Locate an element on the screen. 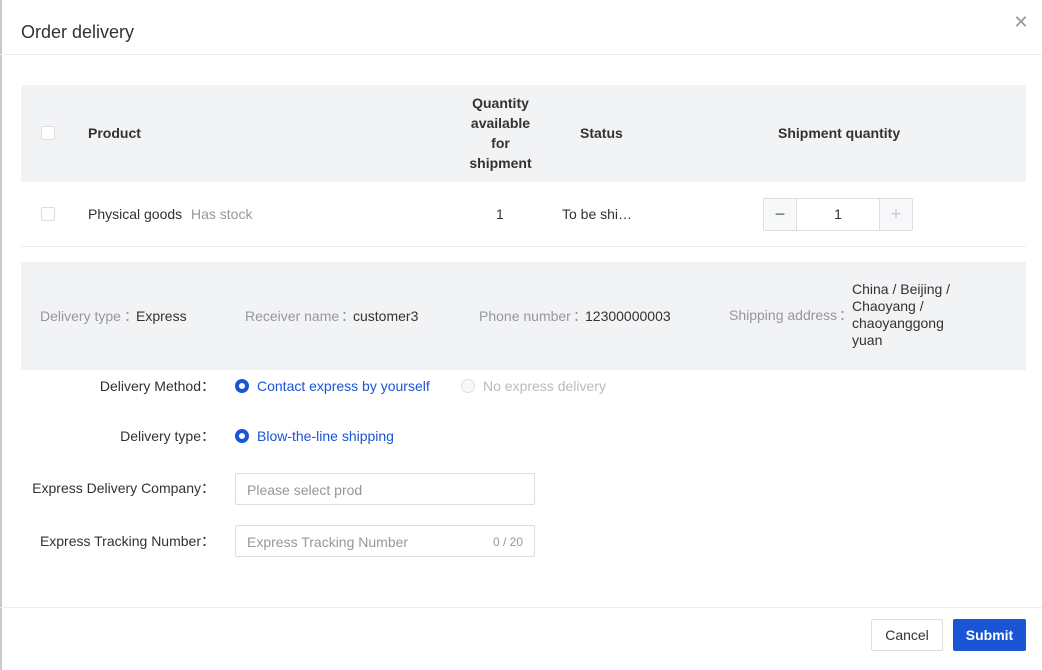 Image resolution: width=1042 pixels, height=670 pixels. delivery-method-label: Delivery Method： is located at coordinates (157, 386).